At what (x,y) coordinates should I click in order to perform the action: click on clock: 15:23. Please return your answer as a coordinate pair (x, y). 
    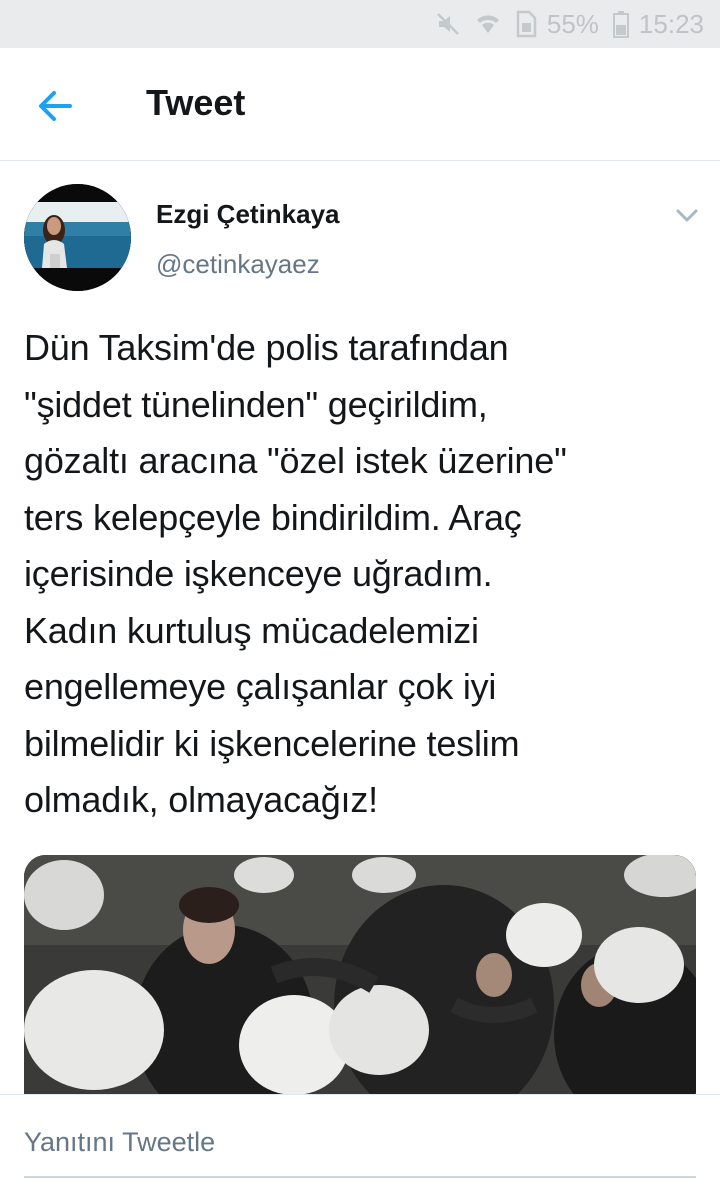
    Looking at the image, I should click on (671, 23).